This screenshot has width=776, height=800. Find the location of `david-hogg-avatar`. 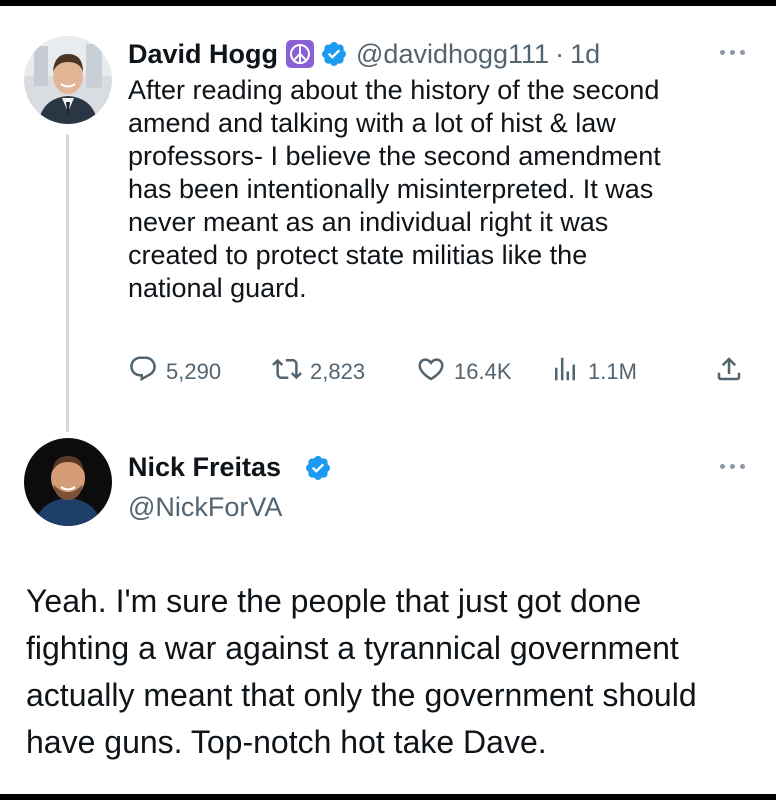

david-hogg-avatar is located at coordinates (68, 80).